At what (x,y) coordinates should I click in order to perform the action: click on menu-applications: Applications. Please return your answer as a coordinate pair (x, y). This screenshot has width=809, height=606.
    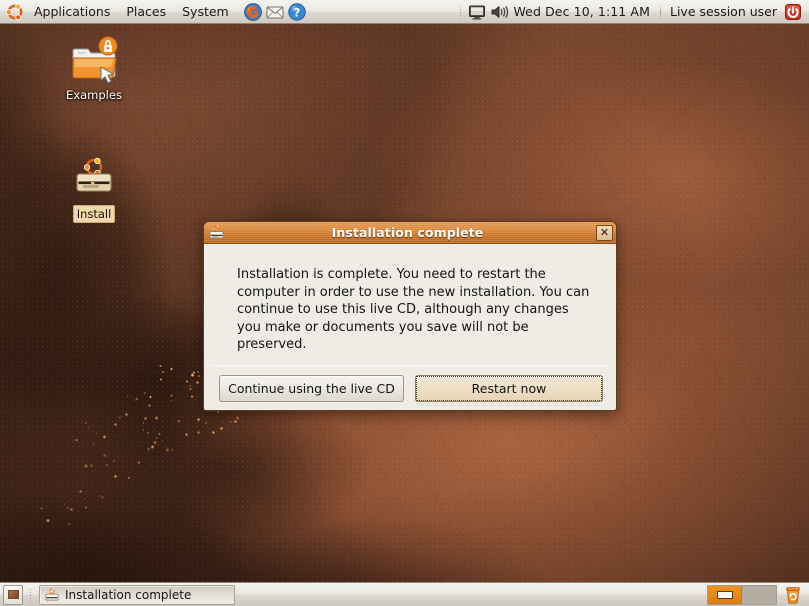
    Looking at the image, I should click on (72, 12).